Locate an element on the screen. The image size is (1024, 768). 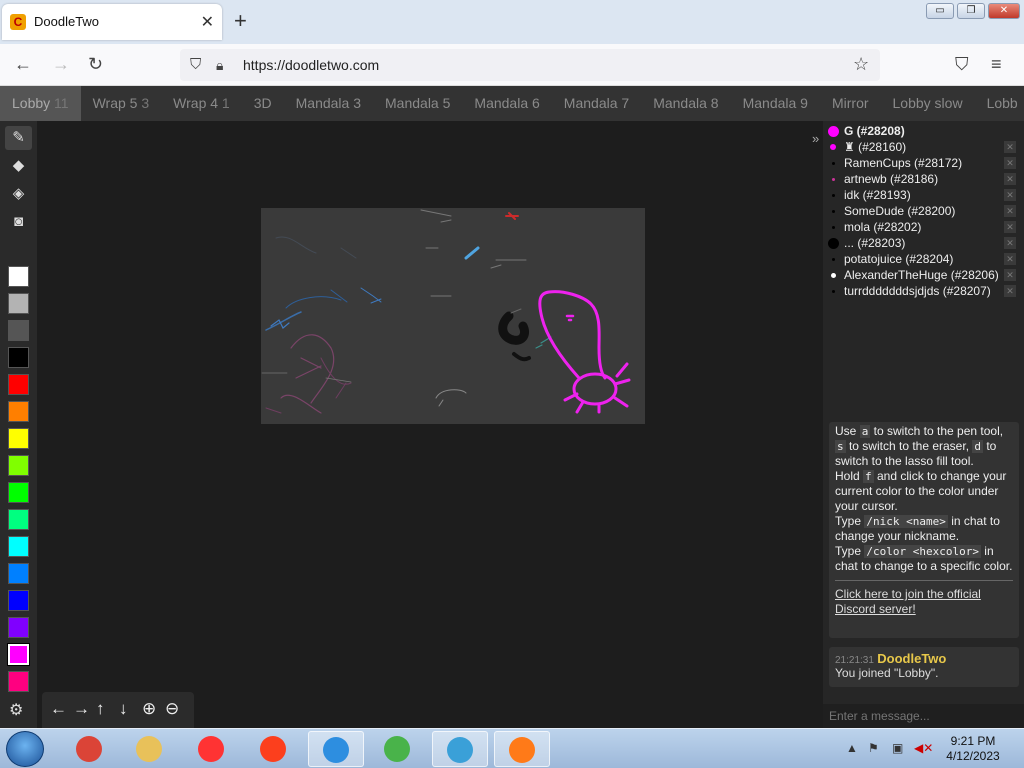
key-hint: a is located at coordinates (865, 431).